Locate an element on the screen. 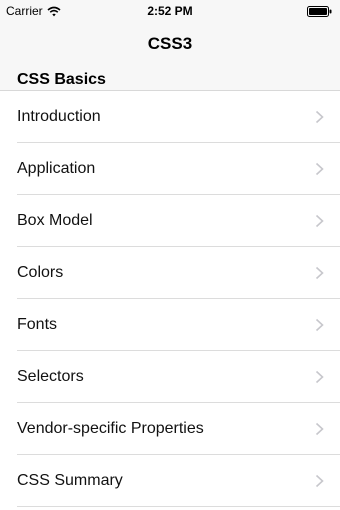  list-item-label: Vendor-specific Properties is located at coordinates (110, 428).